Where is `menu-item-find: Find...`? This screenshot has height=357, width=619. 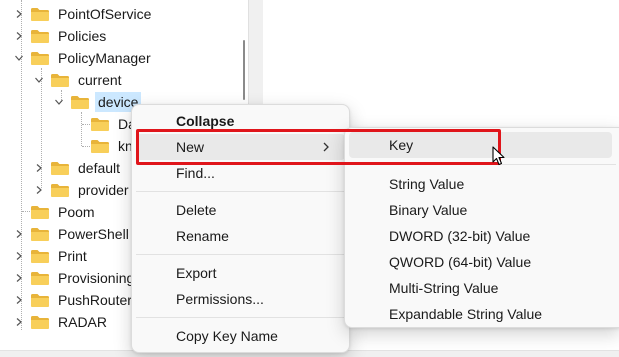
menu-item-find: Find... is located at coordinates (240, 173).